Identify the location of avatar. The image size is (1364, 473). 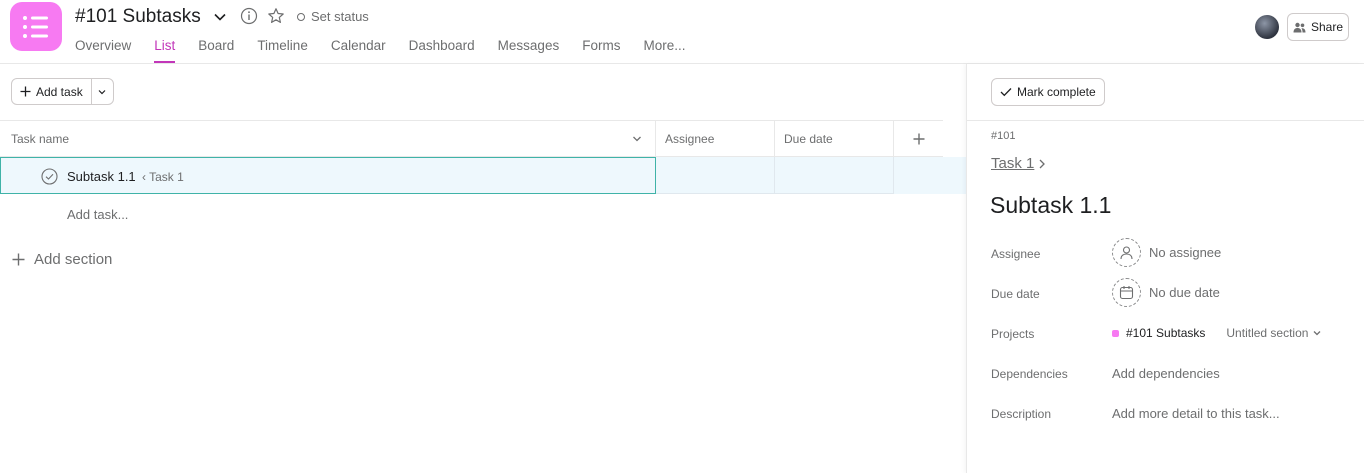
(1267, 27).